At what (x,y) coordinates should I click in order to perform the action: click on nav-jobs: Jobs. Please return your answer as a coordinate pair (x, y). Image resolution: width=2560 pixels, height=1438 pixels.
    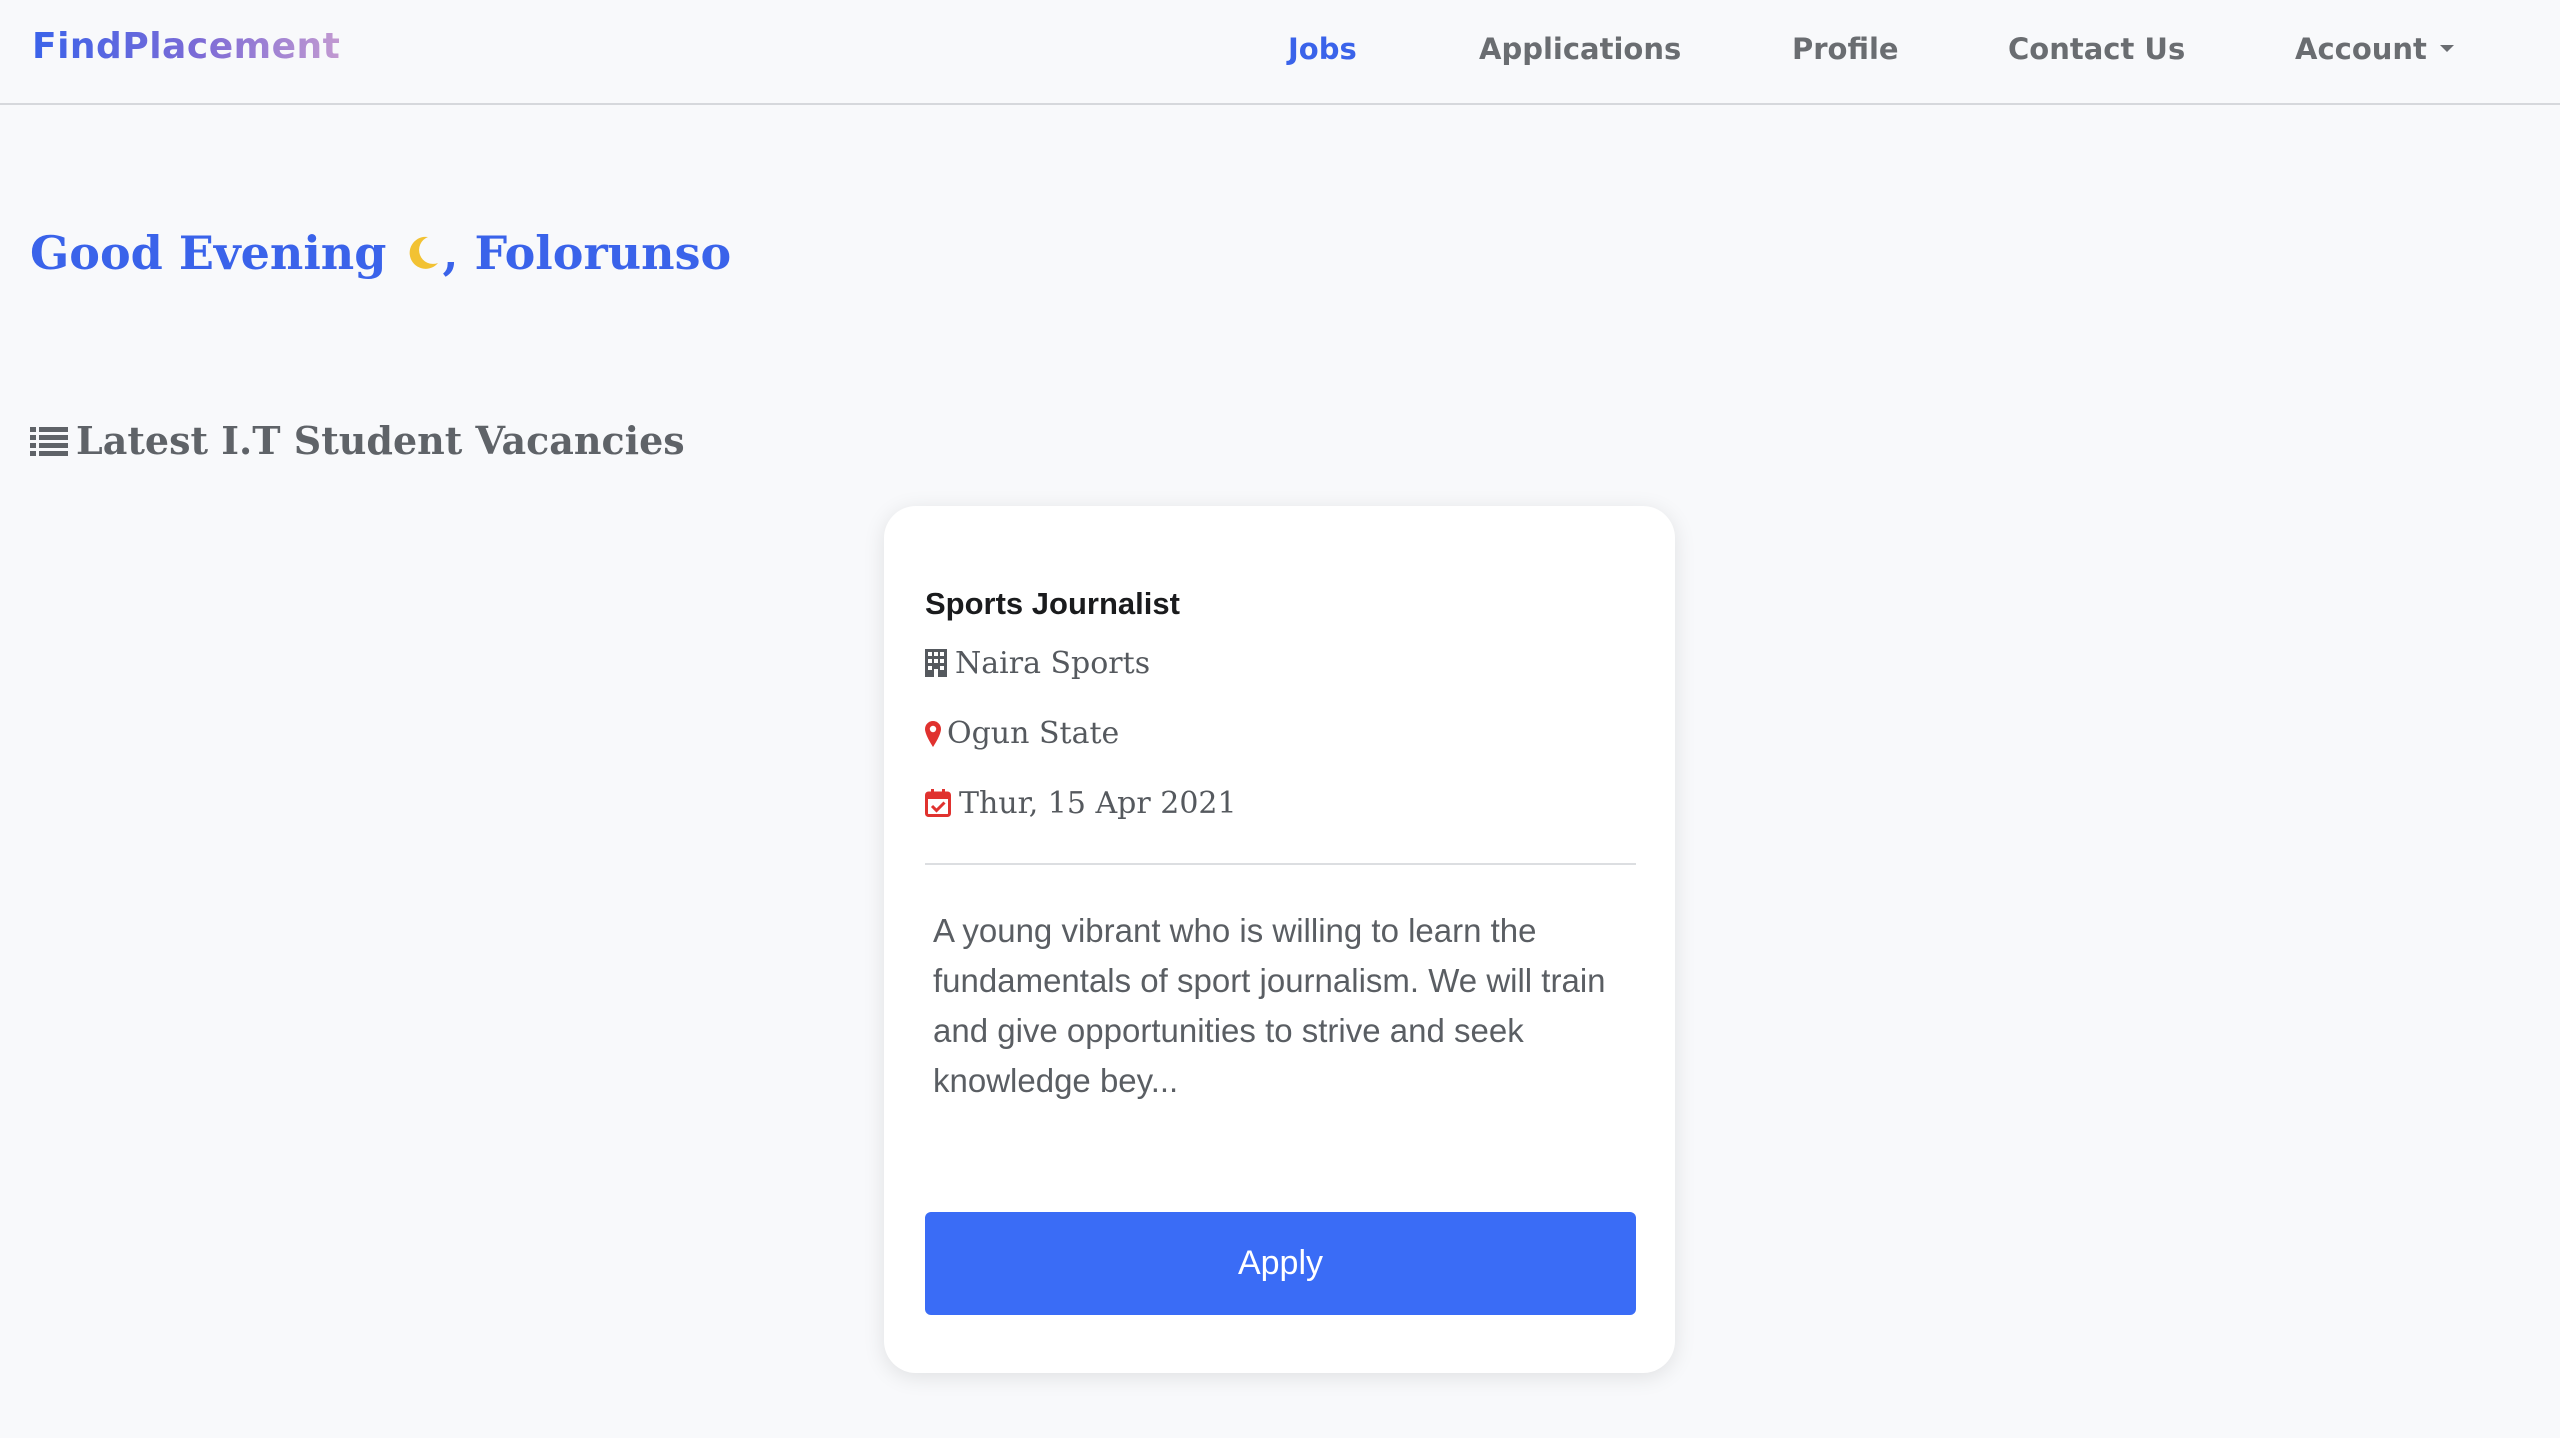
    Looking at the image, I should click on (1322, 49).